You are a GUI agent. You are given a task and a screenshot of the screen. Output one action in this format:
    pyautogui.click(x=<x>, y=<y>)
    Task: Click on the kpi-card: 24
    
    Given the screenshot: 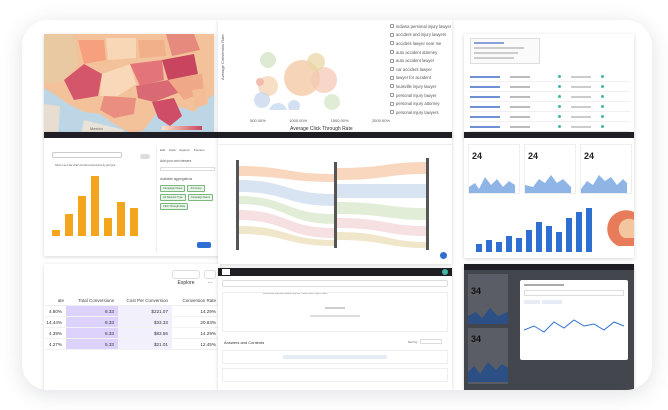 What is the action you would take?
    pyautogui.click(x=606, y=169)
    